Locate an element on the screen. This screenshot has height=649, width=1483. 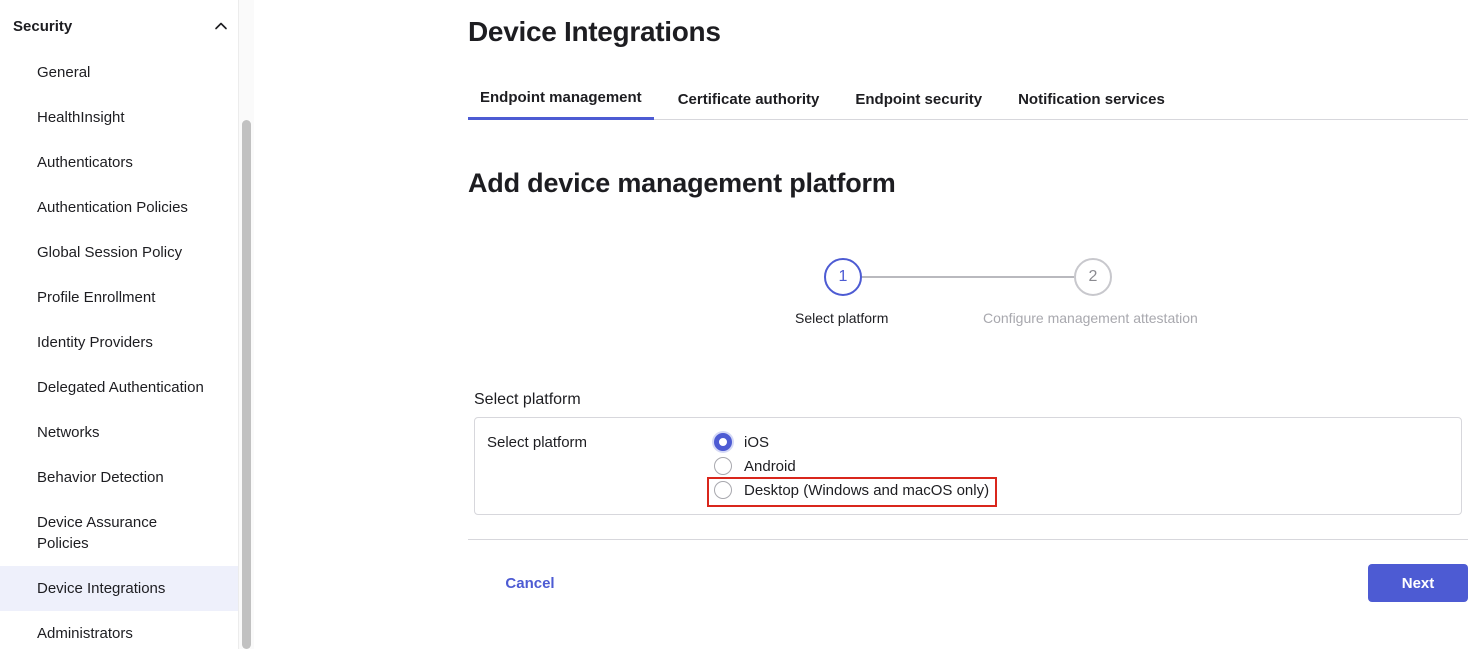
sidebar-item-label: Device Integrations is located at coordinates (101, 588).